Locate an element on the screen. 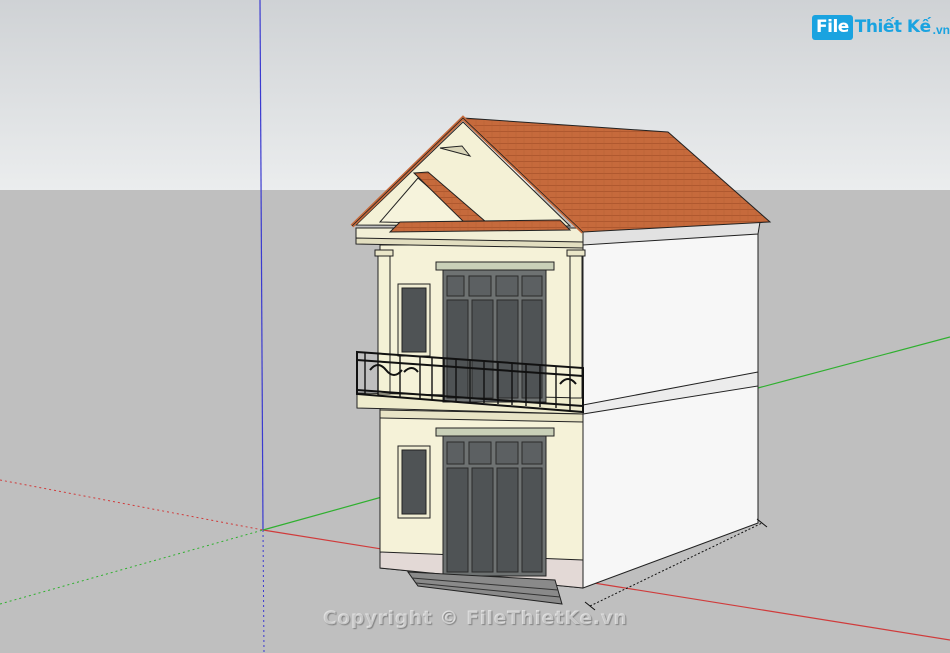 The image size is (950, 653). copyright-watermark: Copyright © FileThietKe.vn is located at coordinates (475, 618).